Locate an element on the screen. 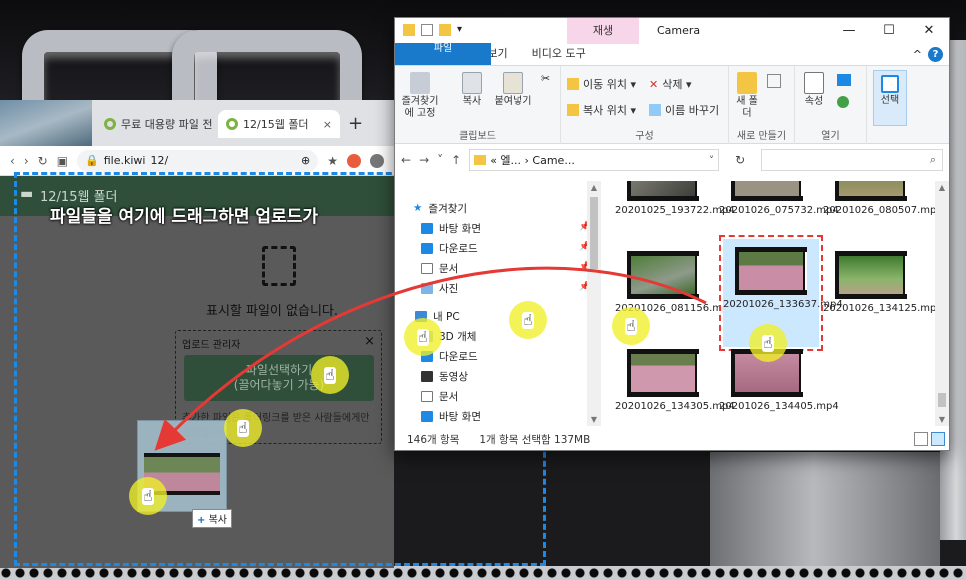 This screenshot has width=966, height=580. search-input: ⌕ is located at coordinates (852, 160).